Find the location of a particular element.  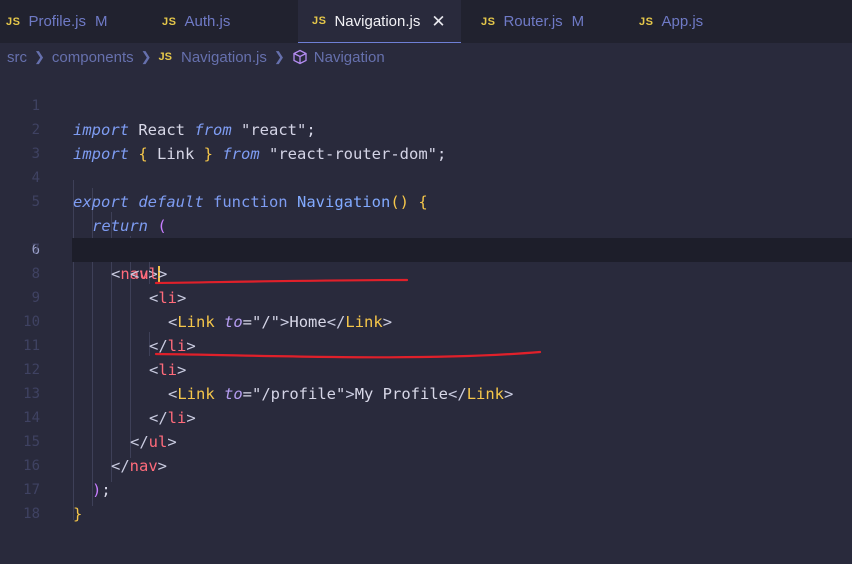

tab-profile-js: JS Profile.js M is located at coordinates (57, 21).